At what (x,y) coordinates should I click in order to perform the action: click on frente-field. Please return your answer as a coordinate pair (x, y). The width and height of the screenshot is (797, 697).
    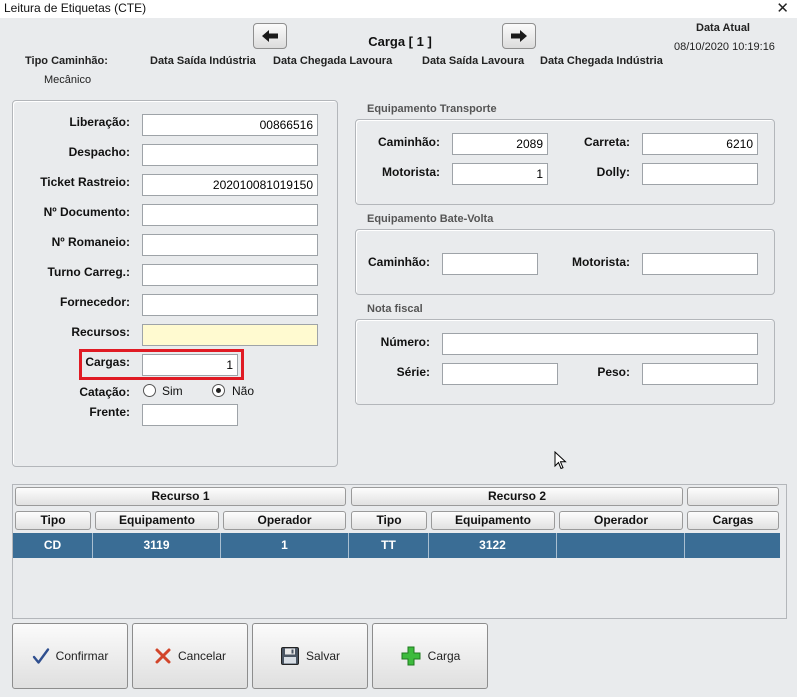
    Looking at the image, I should click on (190, 415).